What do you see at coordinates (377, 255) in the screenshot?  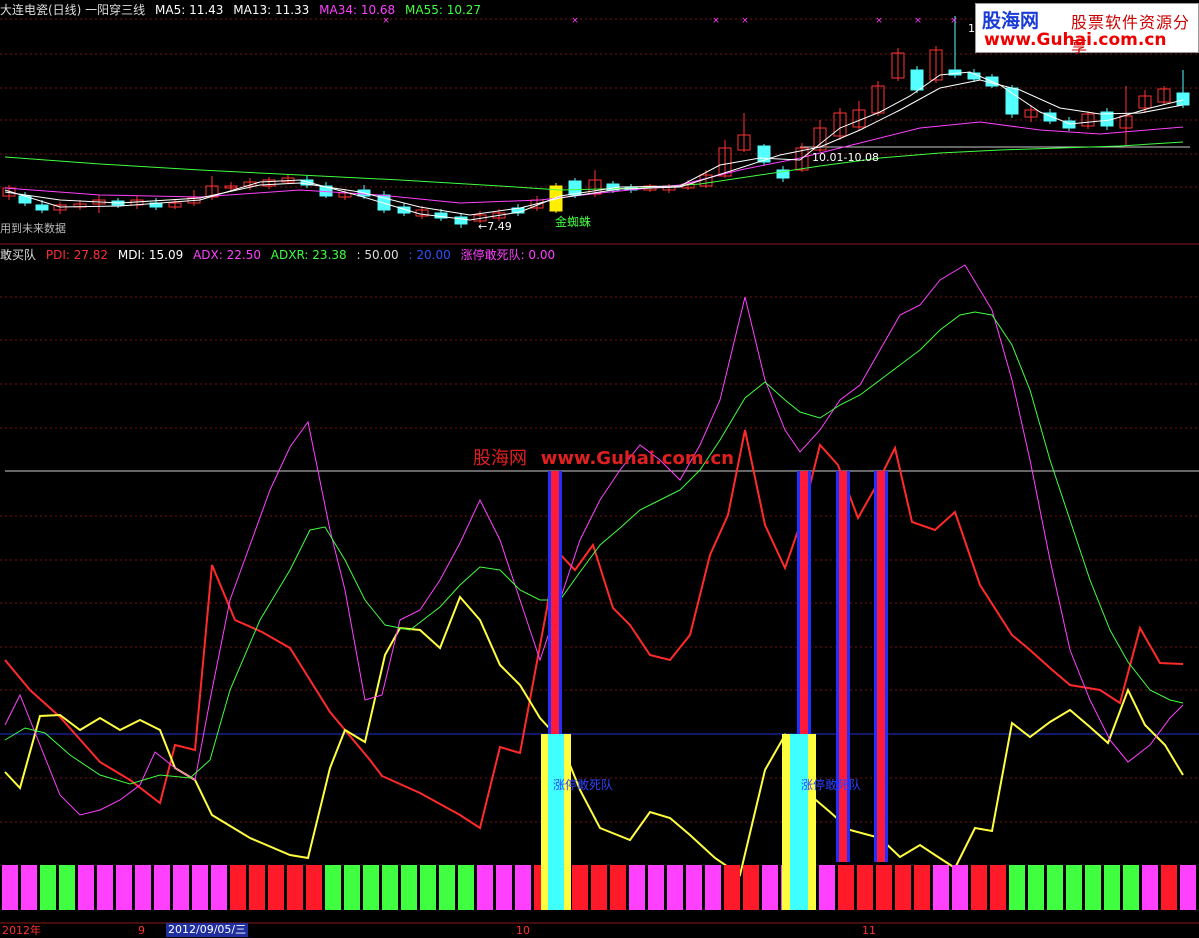 I see `level50-label: : 50.00` at bounding box center [377, 255].